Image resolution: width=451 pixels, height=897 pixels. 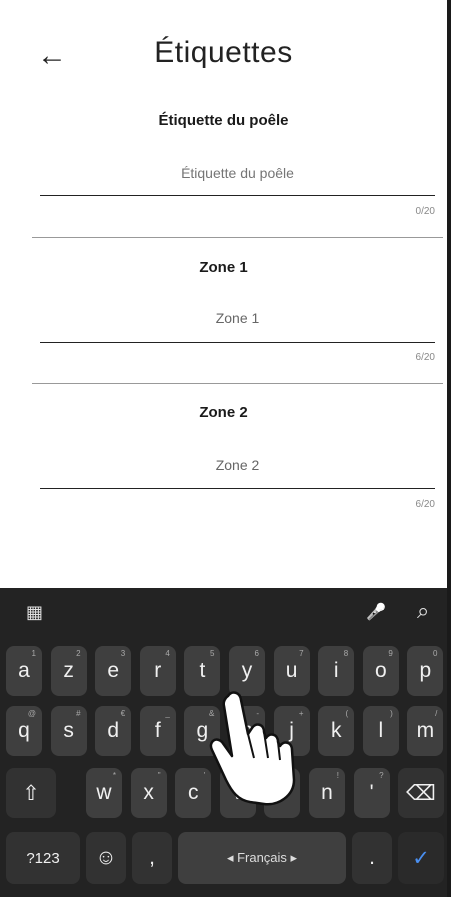 I want to click on key-d: d €, so click(x=113, y=731).